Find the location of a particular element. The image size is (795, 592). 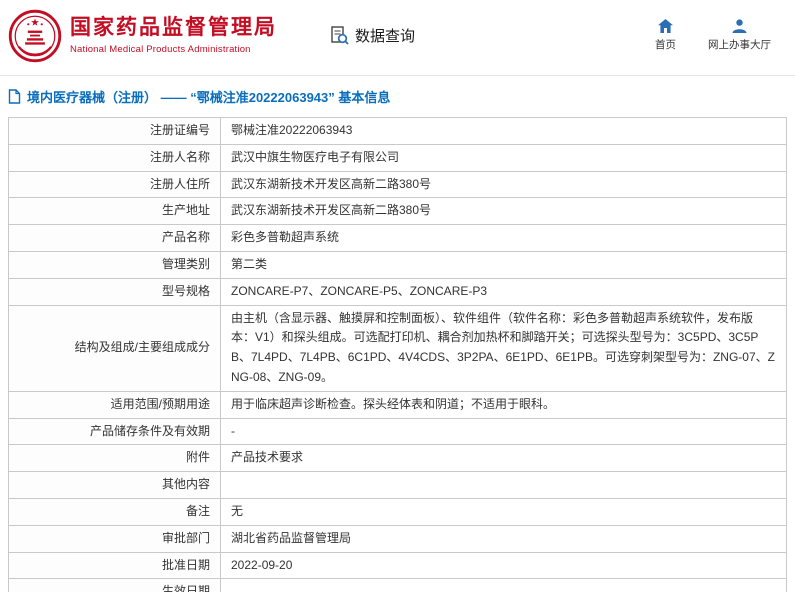

agency-name-en: National Medical Products Administration is located at coordinates (160, 49).